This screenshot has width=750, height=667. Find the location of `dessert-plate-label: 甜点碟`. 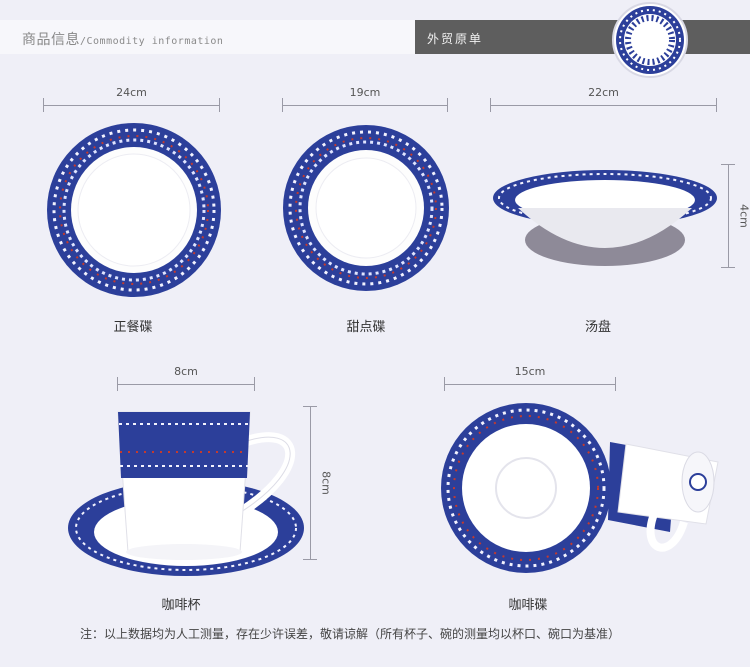

dessert-plate-label: 甜点碟 is located at coordinates (366, 327).